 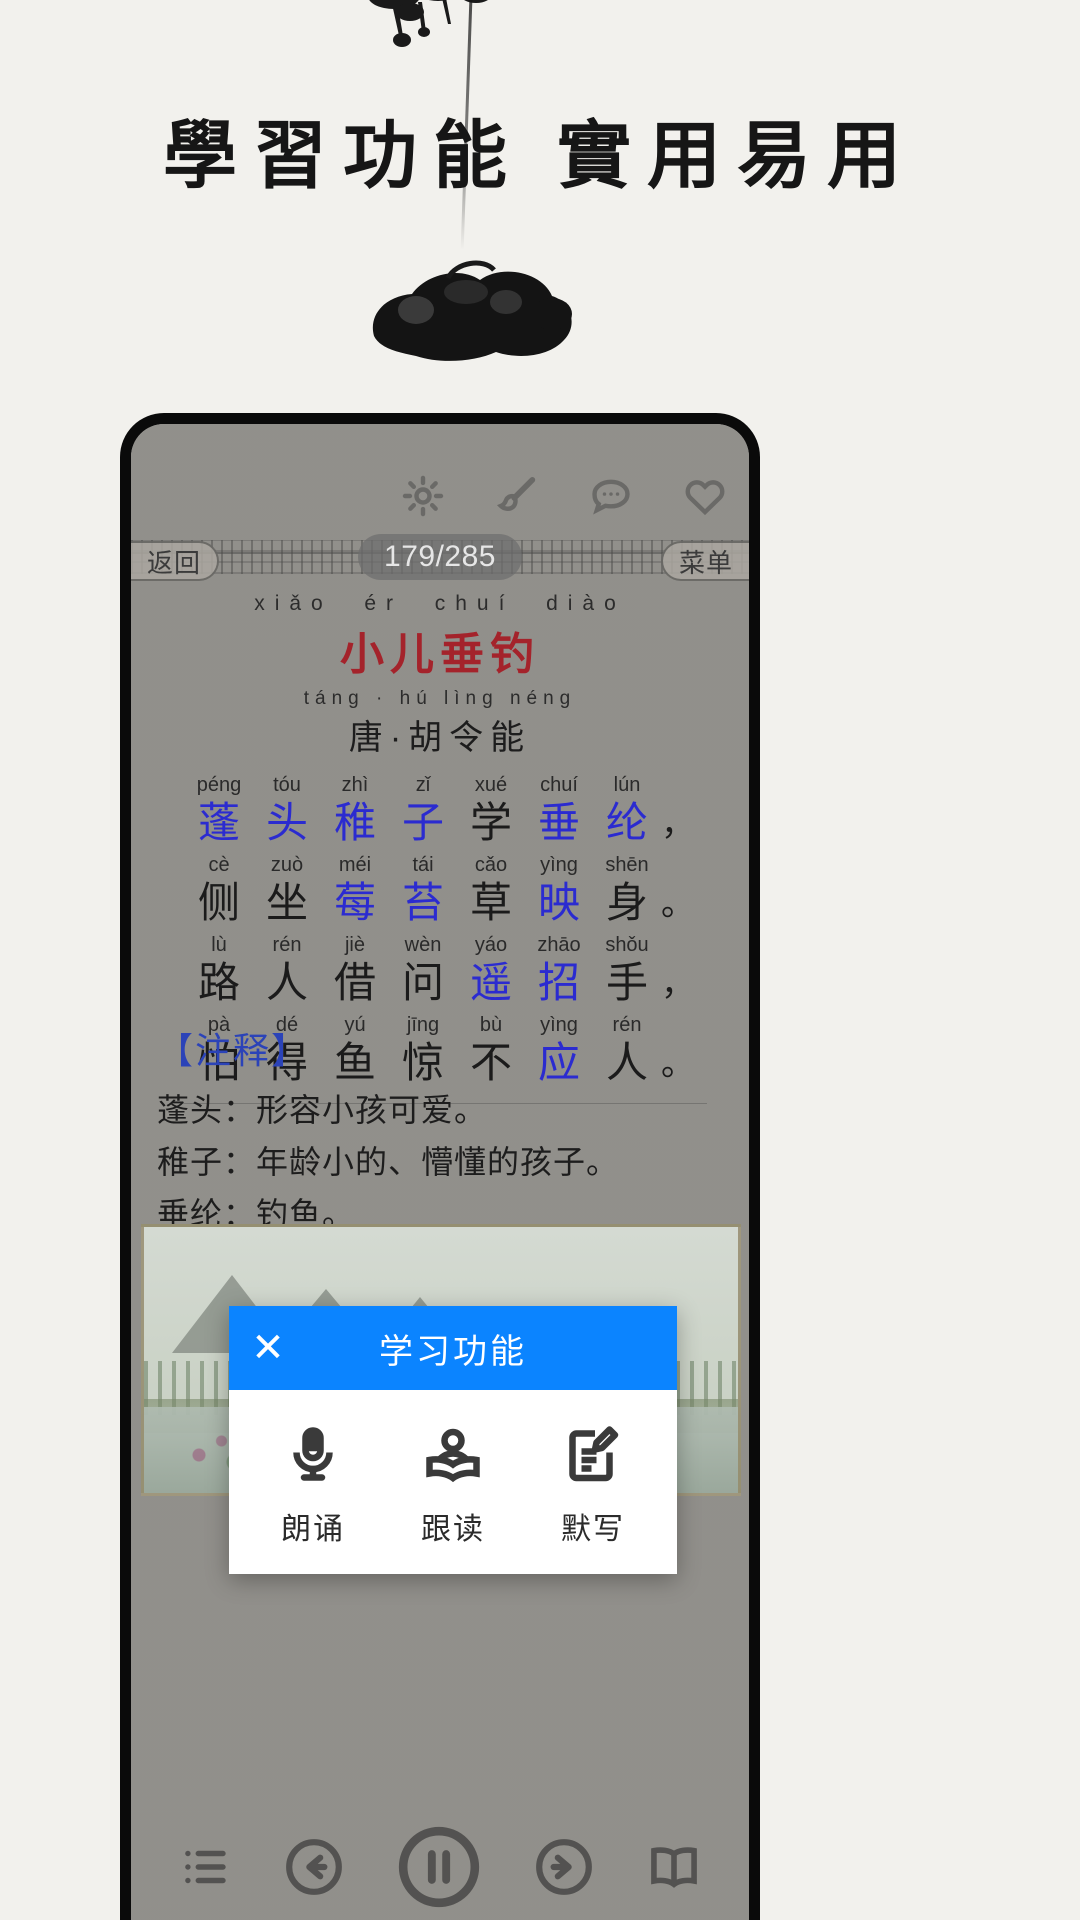 I want to click on character-glyph: 子, so click(x=422, y=822).